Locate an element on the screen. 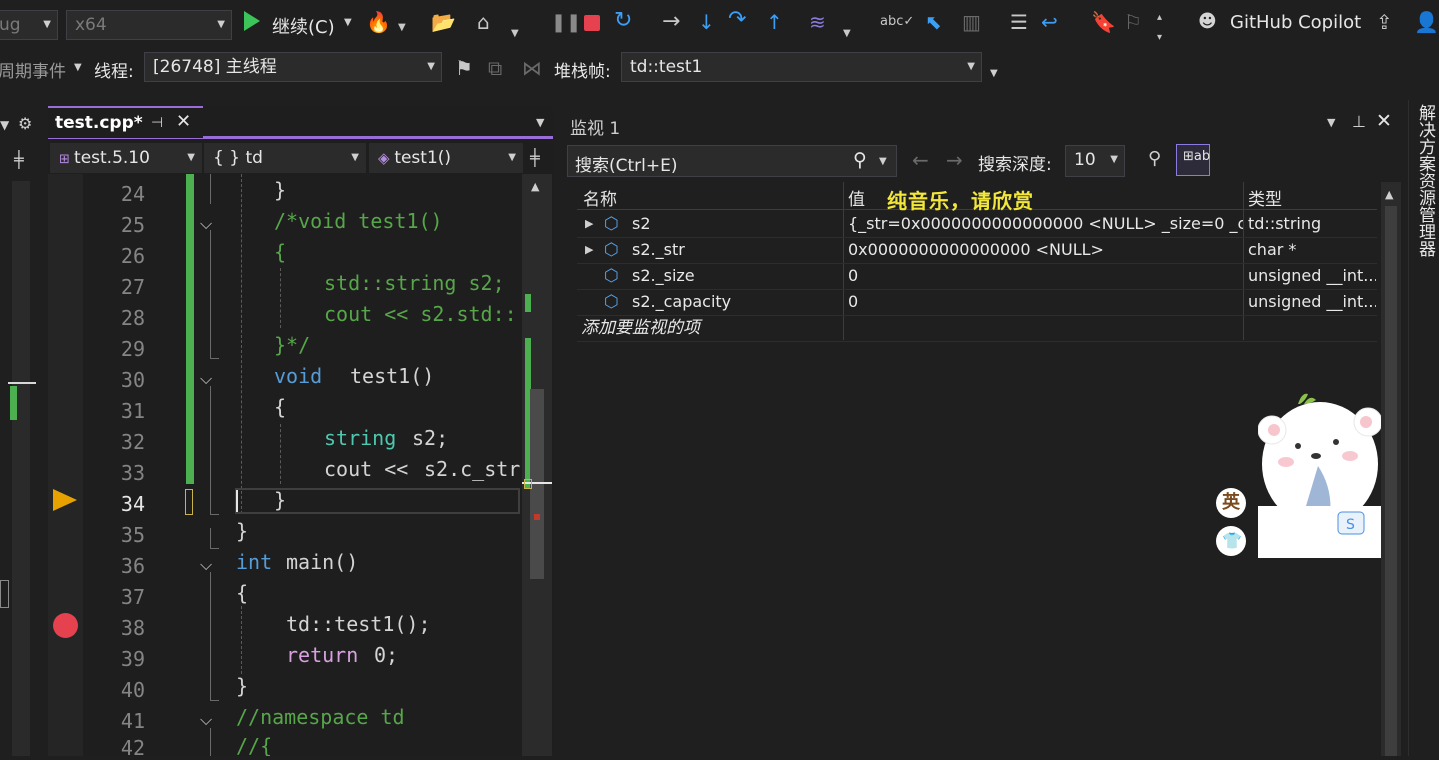 The image size is (1439, 760). code-line: cout << s2.std:: is located at coordinates (420, 314).